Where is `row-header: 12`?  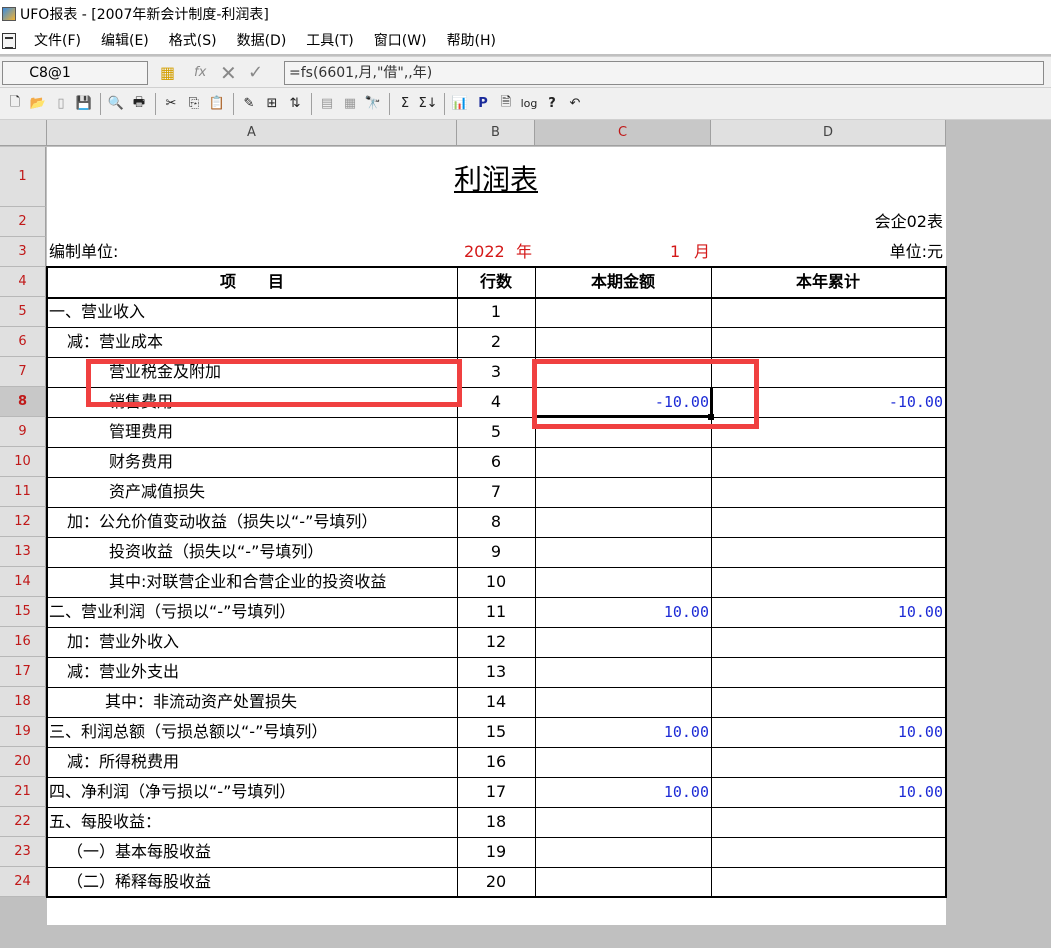 row-header: 12 is located at coordinates (23, 522).